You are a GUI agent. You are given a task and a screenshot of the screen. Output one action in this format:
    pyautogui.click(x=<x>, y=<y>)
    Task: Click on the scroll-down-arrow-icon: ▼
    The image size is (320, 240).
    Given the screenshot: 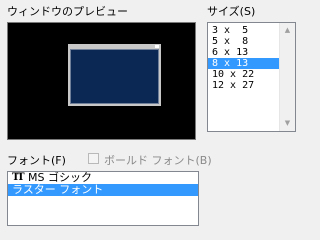 What is the action you would take?
    pyautogui.click(x=287, y=123)
    